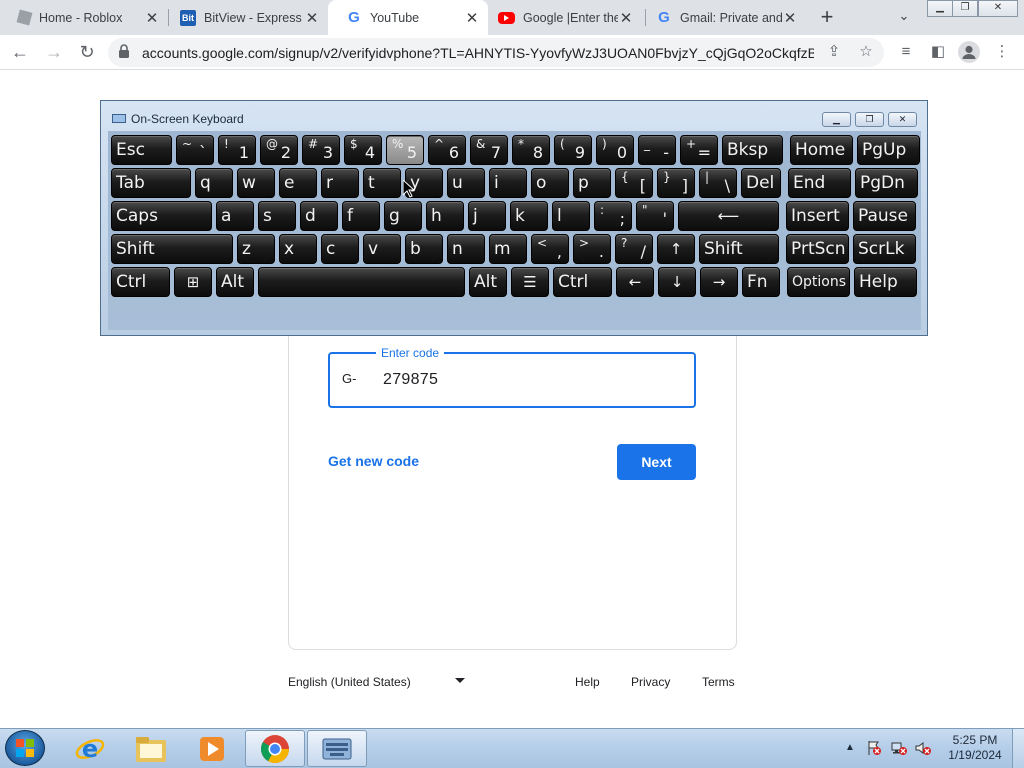 The image size is (1024, 768). What do you see at coordinates (728, 216) in the screenshot?
I see `key-enter: ⟵` at bounding box center [728, 216].